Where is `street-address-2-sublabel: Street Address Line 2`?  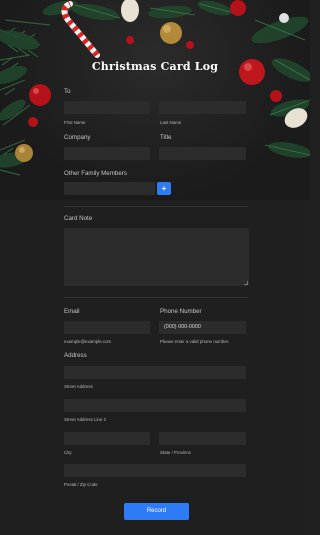 street-address-2-sublabel: Street Address Line 2 is located at coordinates (85, 419).